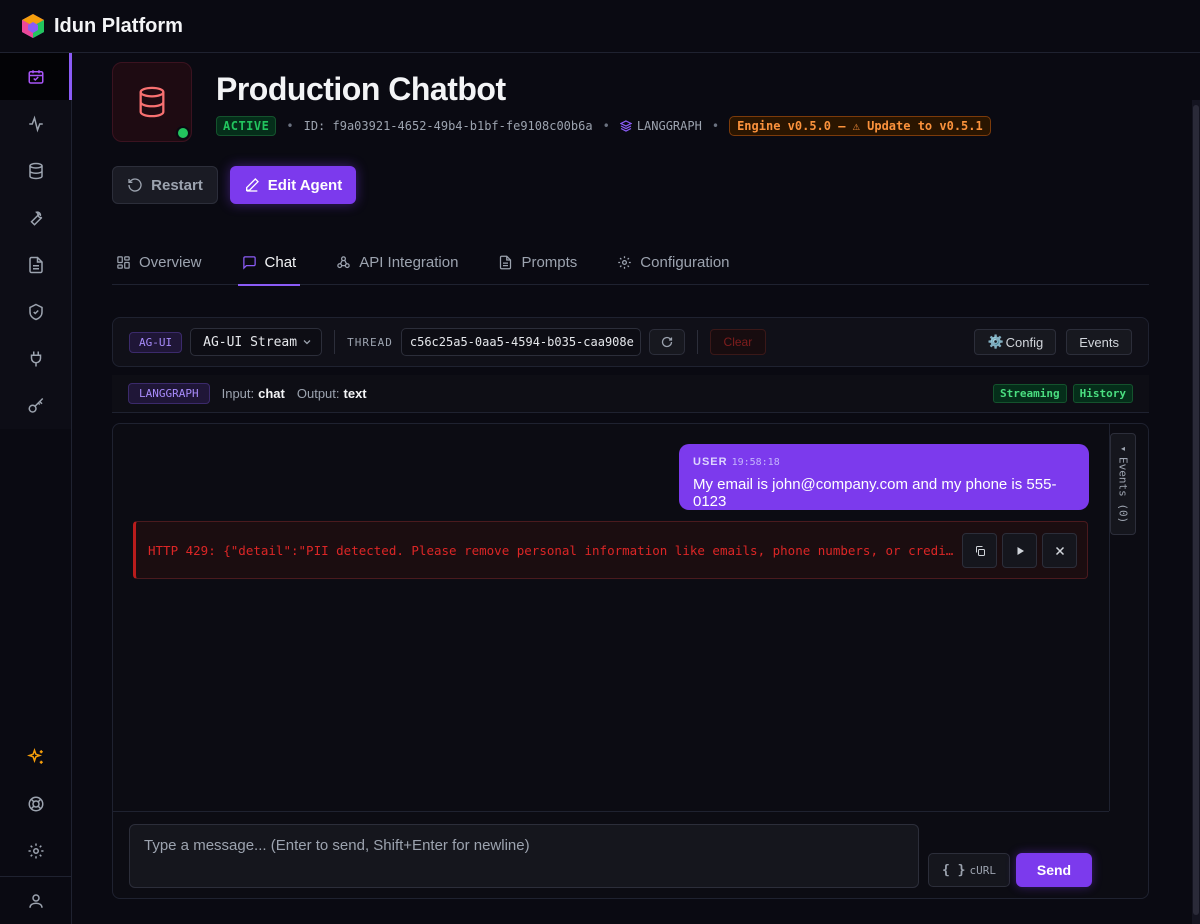  I want to click on sidebar-item-whats-new, so click(35, 756).